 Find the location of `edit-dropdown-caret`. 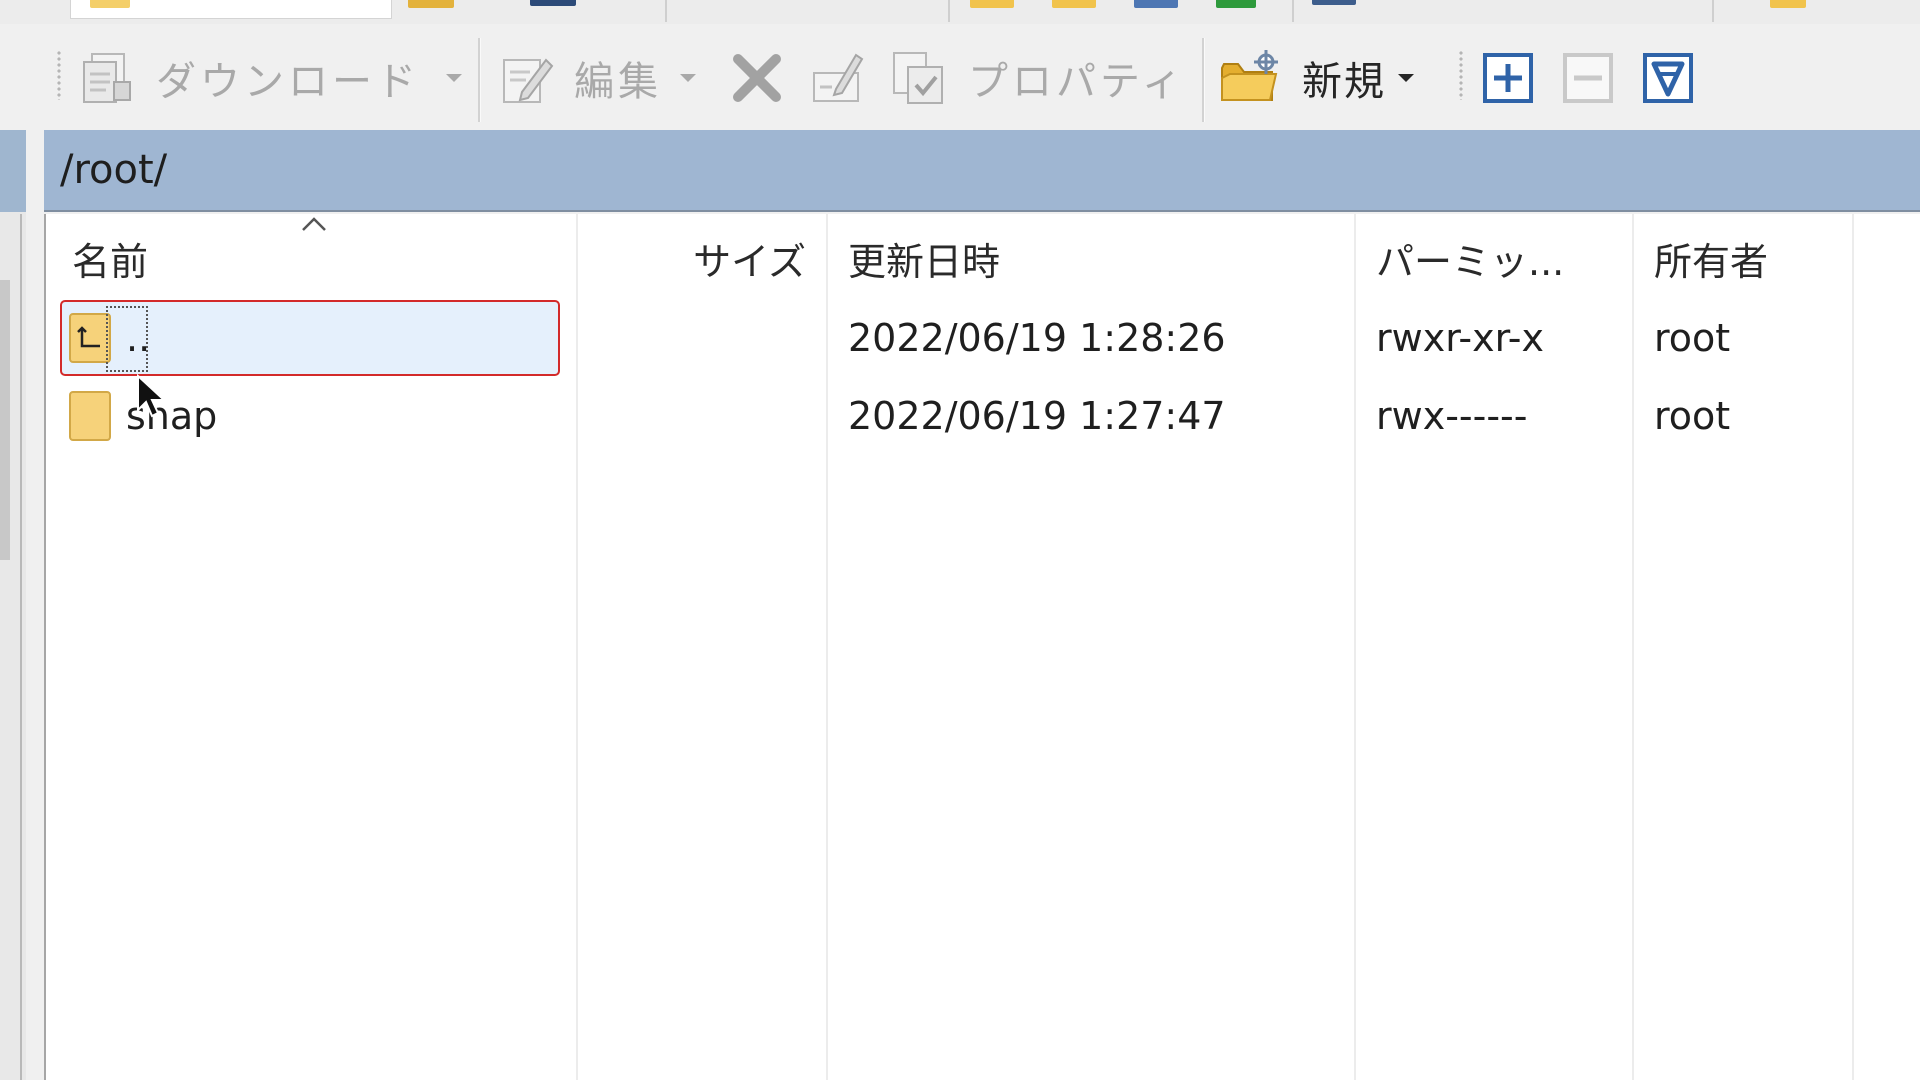

edit-dropdown-caret is located at coordinates (688, 78).